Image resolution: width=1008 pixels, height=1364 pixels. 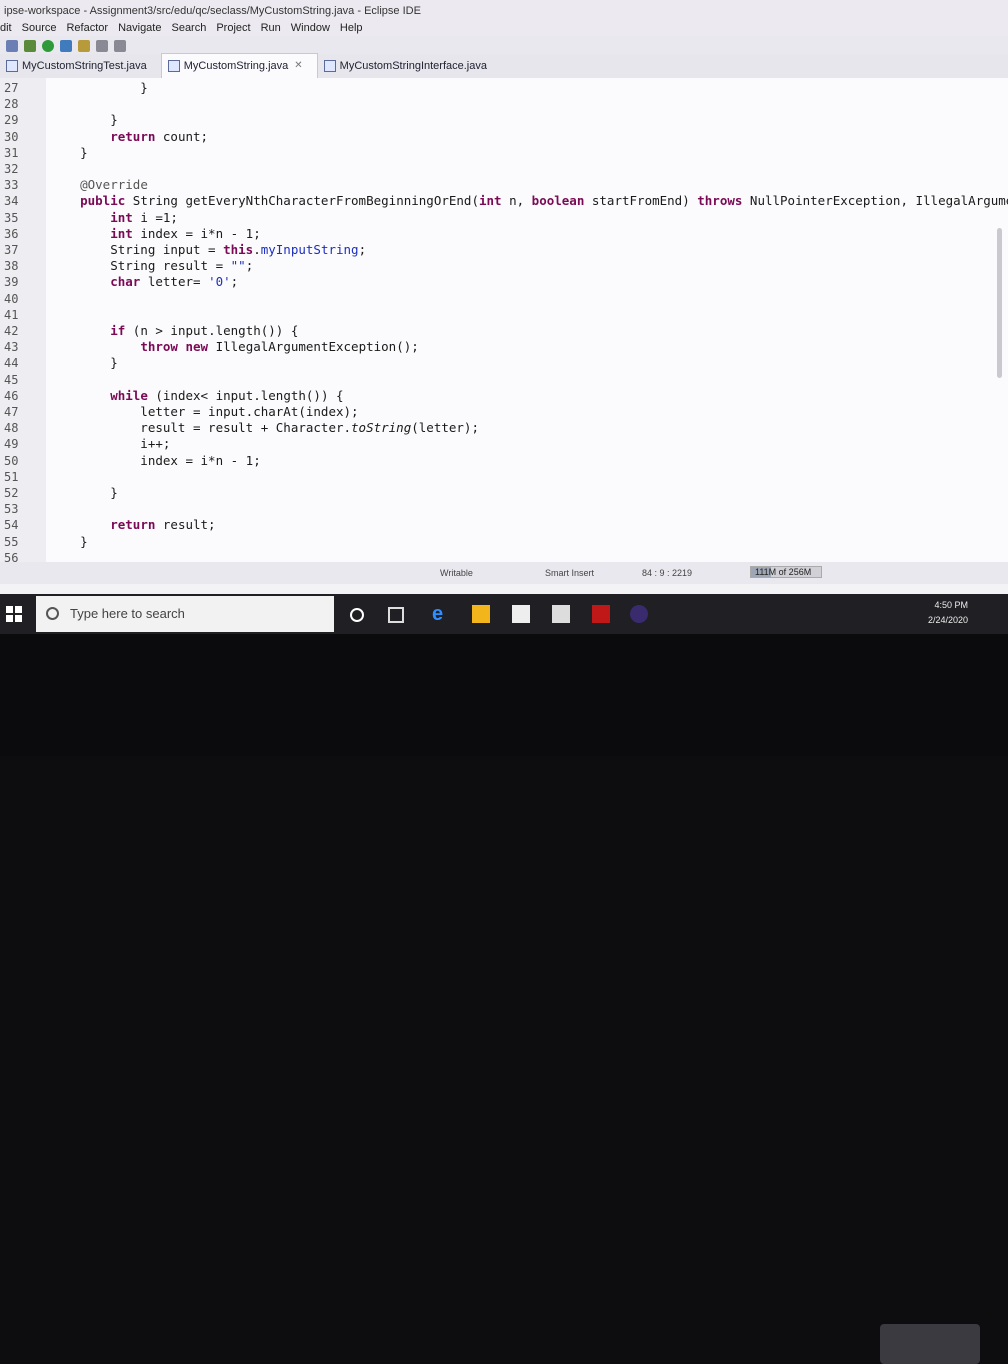 I want to click on save-icon, so click(x=12, y=46).